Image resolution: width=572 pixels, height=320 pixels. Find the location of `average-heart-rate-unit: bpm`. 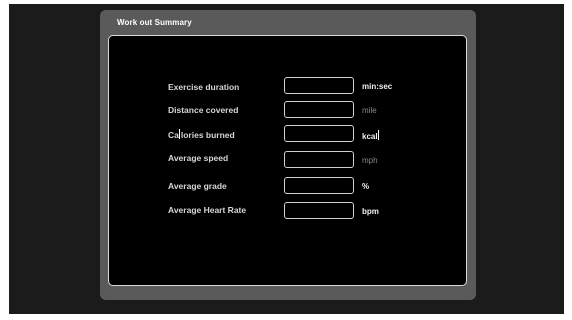

average-heart-rate-unit: bpm is located at coordinates (370, 211).